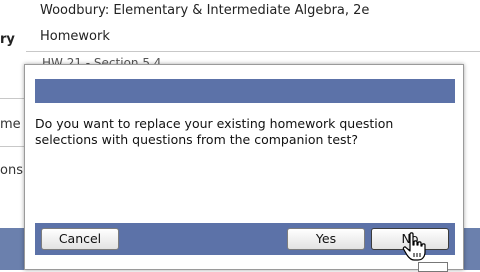 This screenshot has height=272, width=480. What do you see at coordinates (80, 239) in the screenshot?
I see `cancel-button: Cancel` at bounding box center [80, 239].